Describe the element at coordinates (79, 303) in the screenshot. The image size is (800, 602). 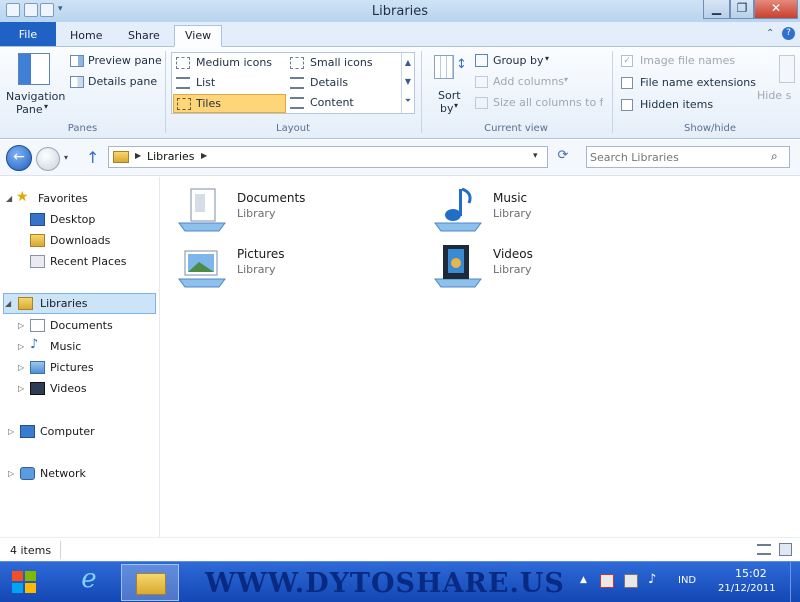
I see `nav-libraries: ◢ Libraries` at that location.